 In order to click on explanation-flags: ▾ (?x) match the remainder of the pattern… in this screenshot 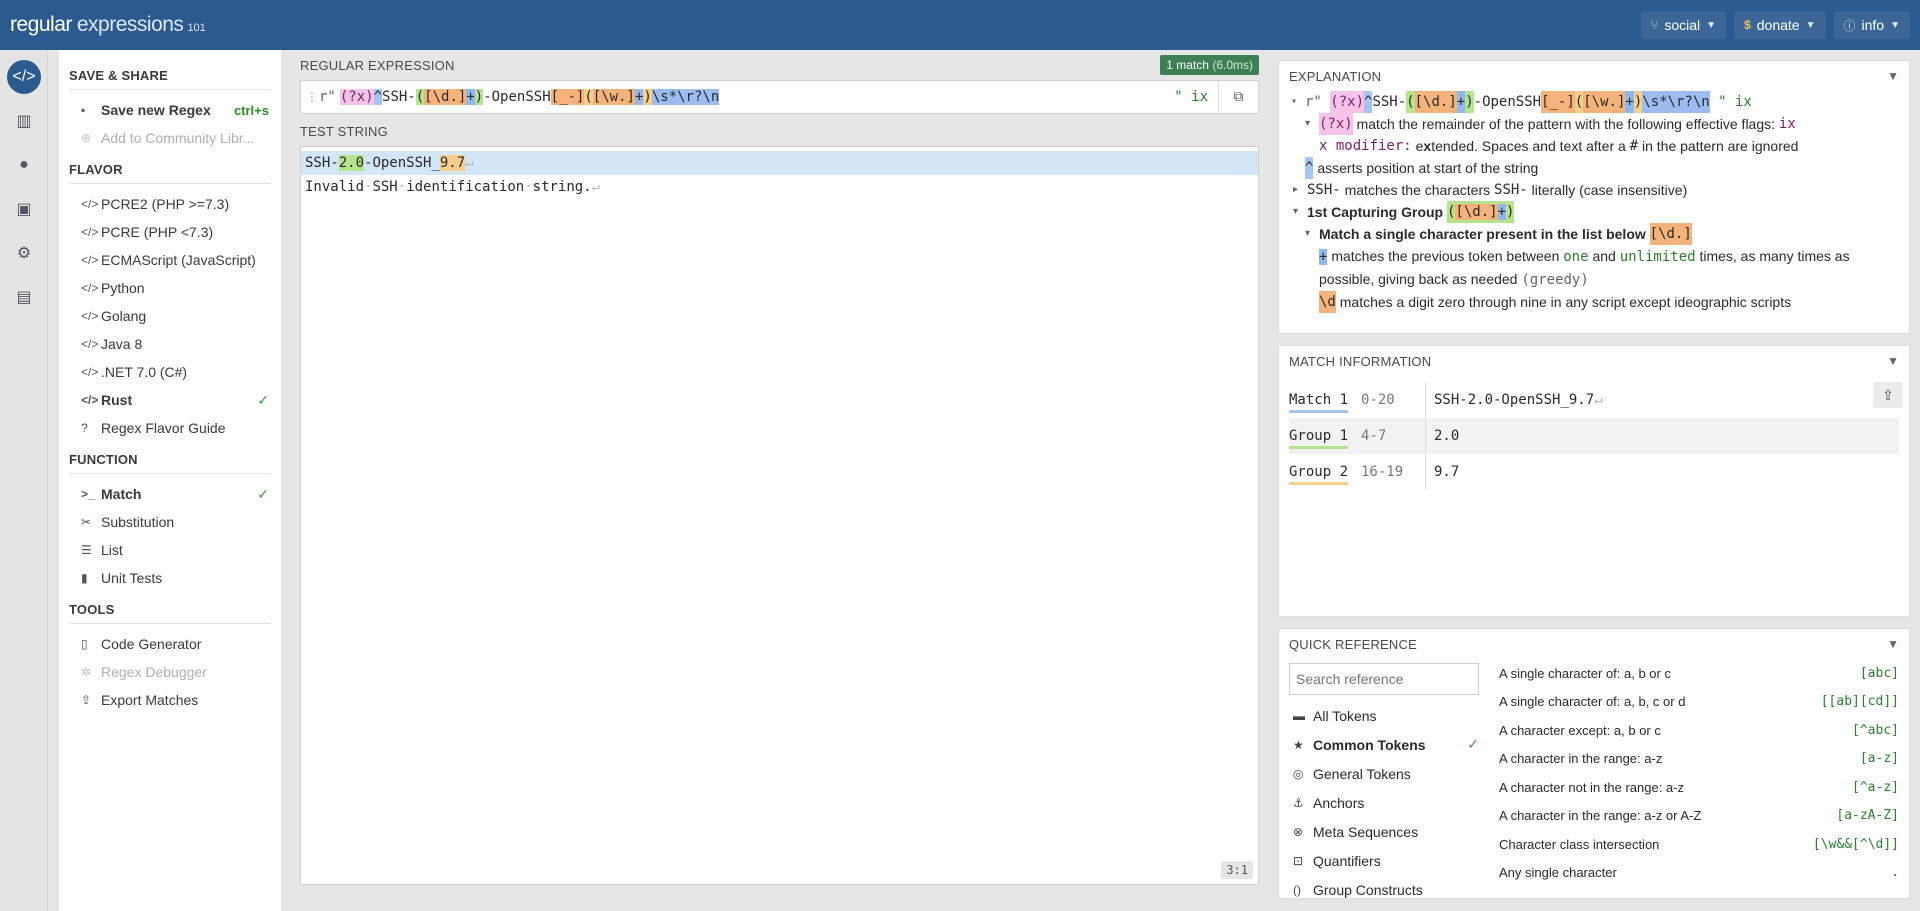, I will do `click(1595, 124)`.